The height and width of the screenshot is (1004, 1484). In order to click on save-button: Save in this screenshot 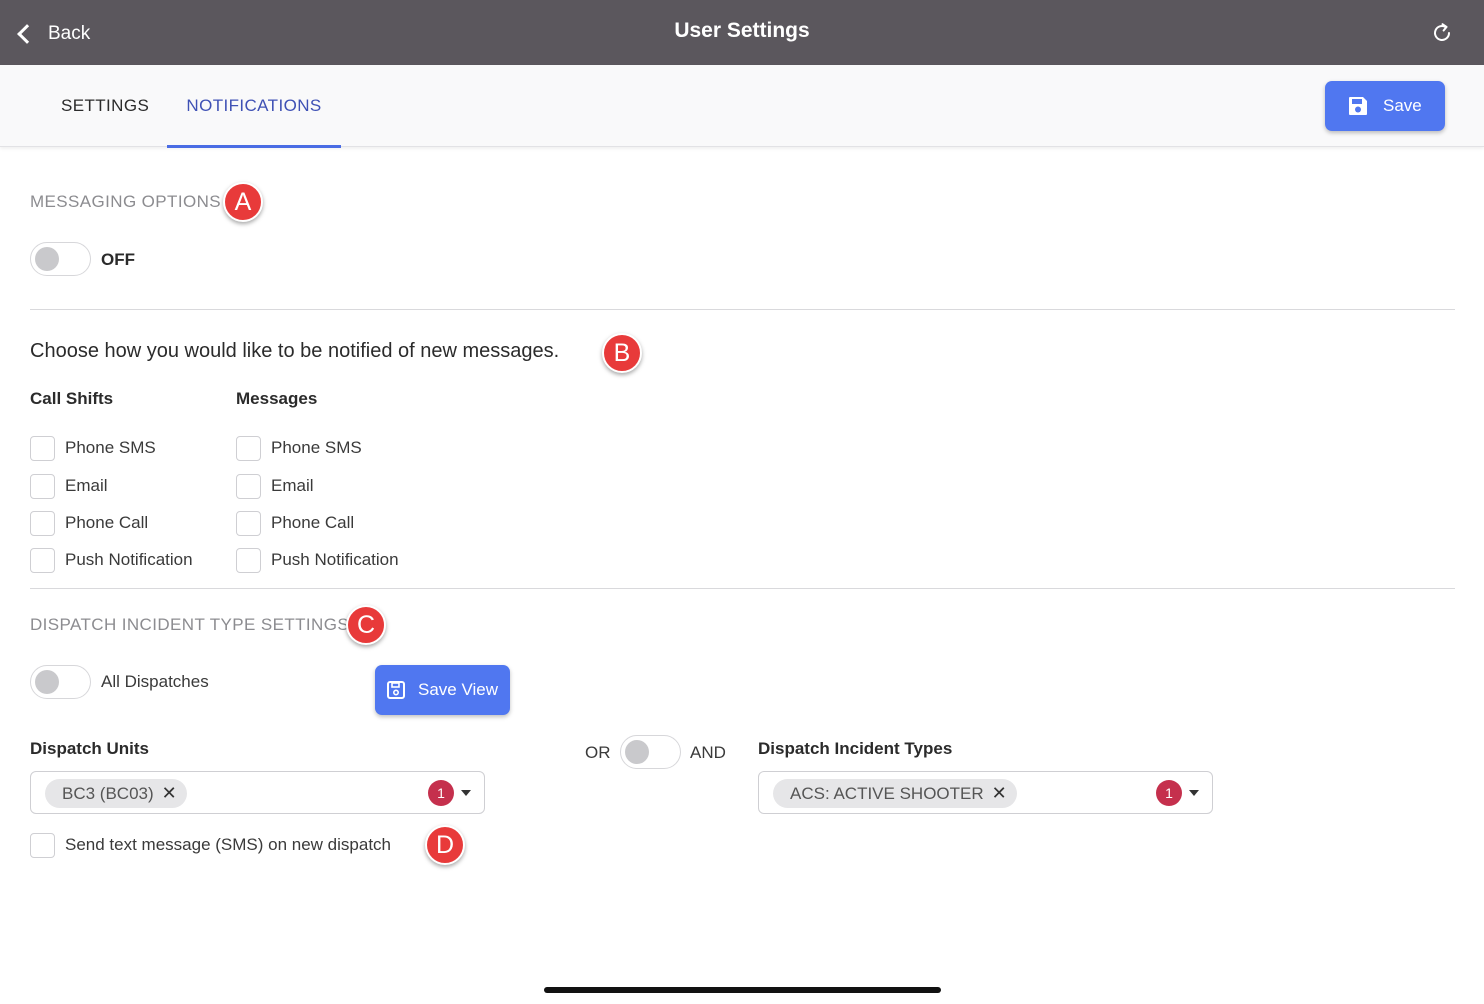, I will do `click(1385, 106)`.